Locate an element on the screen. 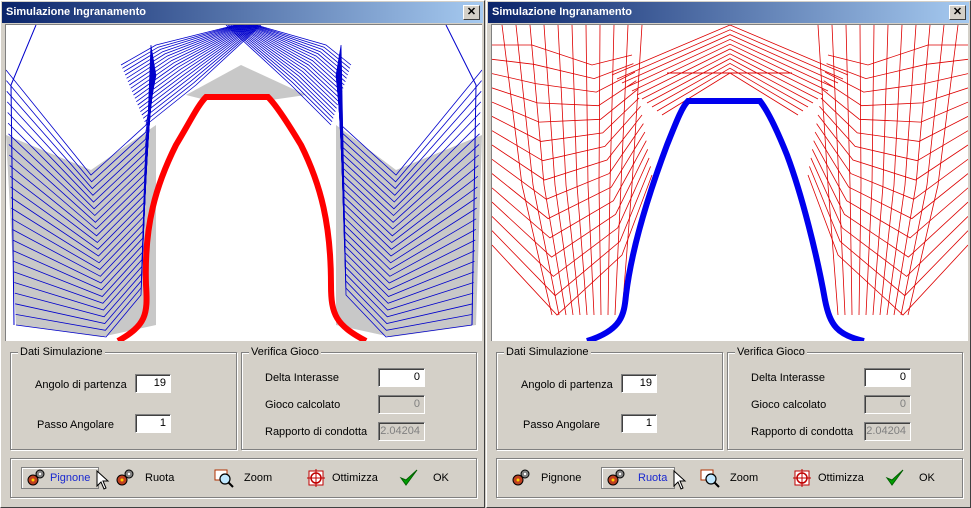 This screenshot has width=971, height=508. mesh-shadow-left is located at coordinates (81, 231).